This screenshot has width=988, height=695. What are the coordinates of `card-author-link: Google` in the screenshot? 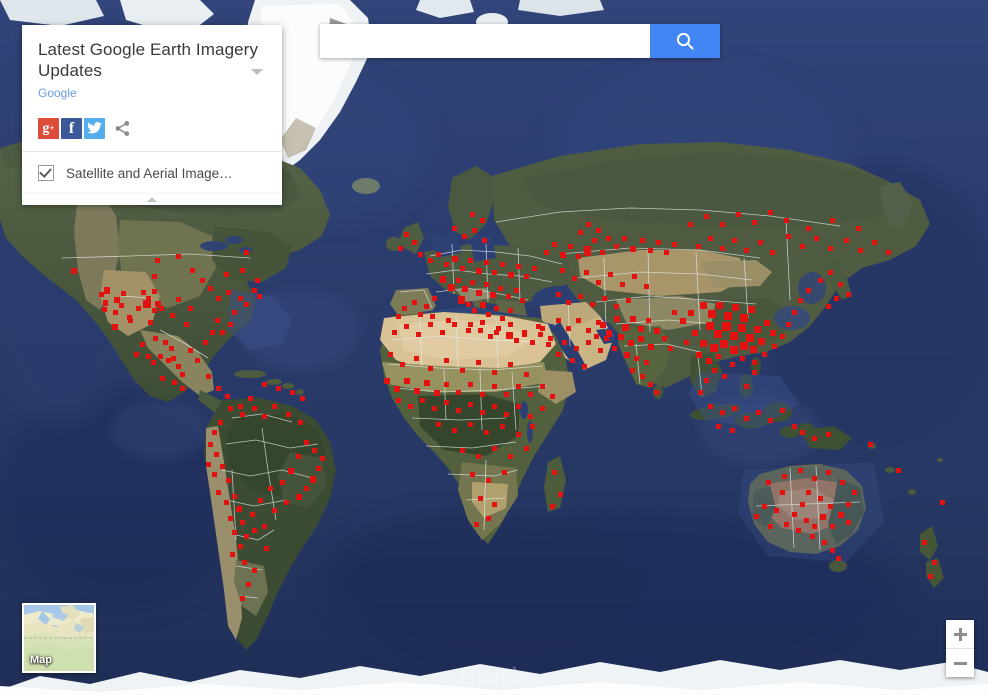 It's located at (57, 93).